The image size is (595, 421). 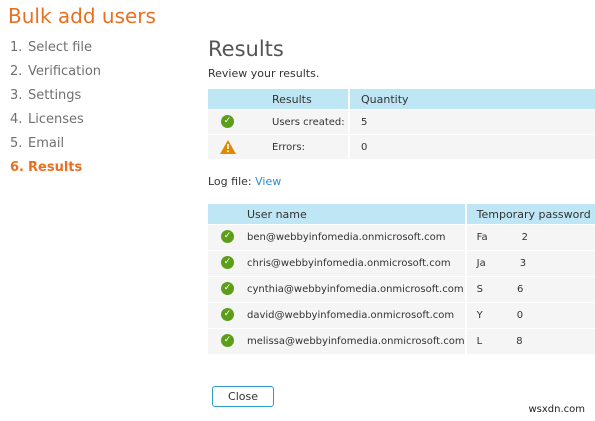 What do you see at coordinates (523, 263) in the screenshot?
I see `password-end: 3` at bounding box center [523, 263].